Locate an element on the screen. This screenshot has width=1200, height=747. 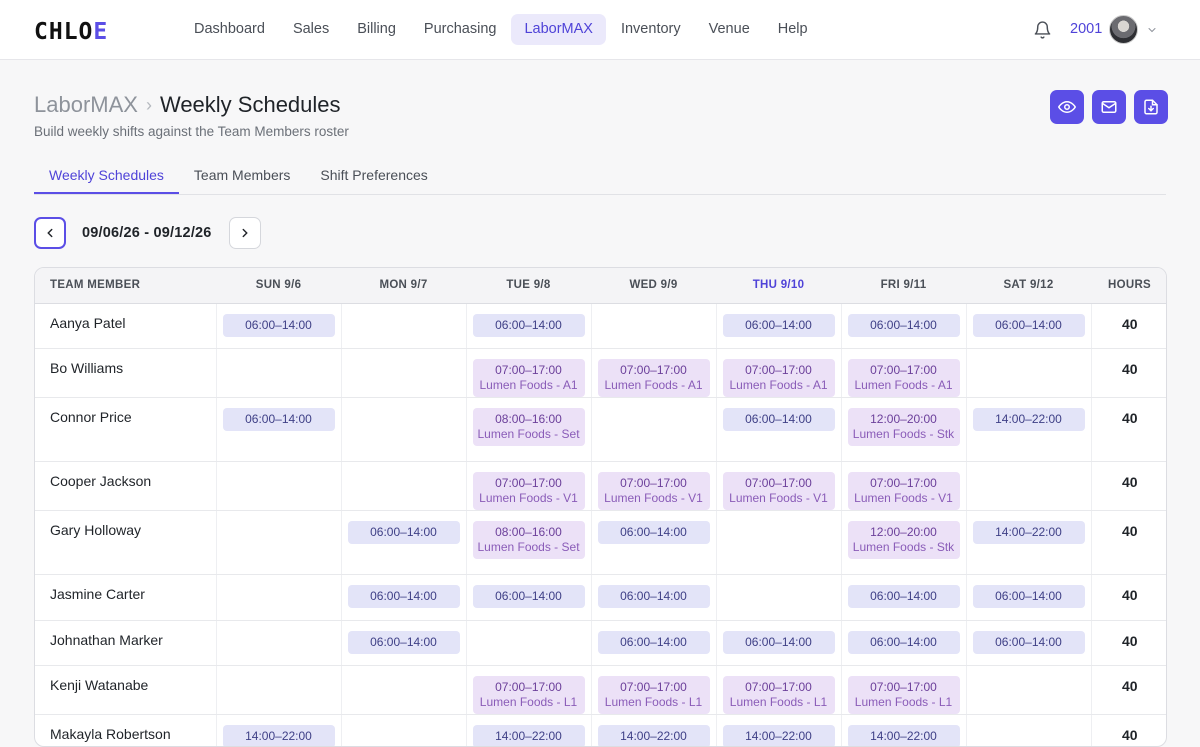
app-logo: CHLOE is located at coordinates (71, 32).